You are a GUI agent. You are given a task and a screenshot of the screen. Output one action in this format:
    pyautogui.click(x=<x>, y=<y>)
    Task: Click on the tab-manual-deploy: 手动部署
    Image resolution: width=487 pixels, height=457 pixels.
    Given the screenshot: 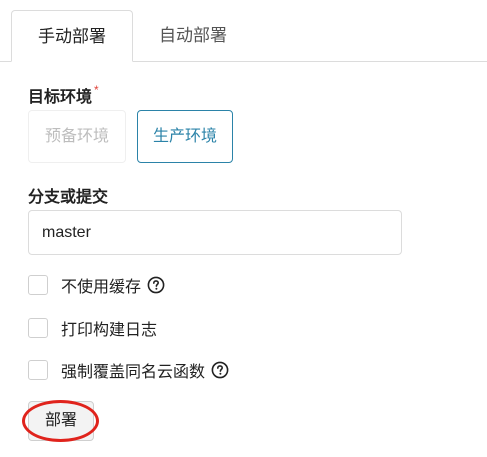 What is the action you would take?
    pyautogui.click(x=72, y=36)
    